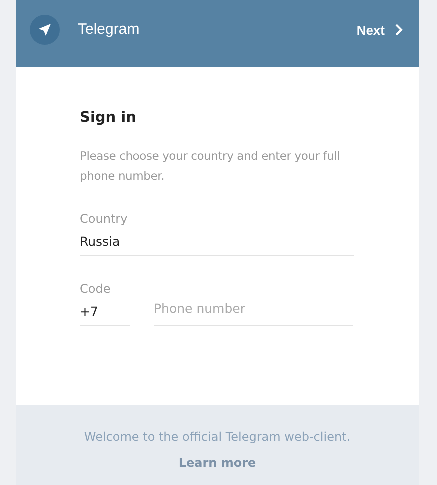 This screenshot has width=437, height=485. What do you see at coordinates (217, 437) in the screenshot?
I see `welcome-text: Welcome to the official Telegram web-client.` at bounding box center [217, 437].